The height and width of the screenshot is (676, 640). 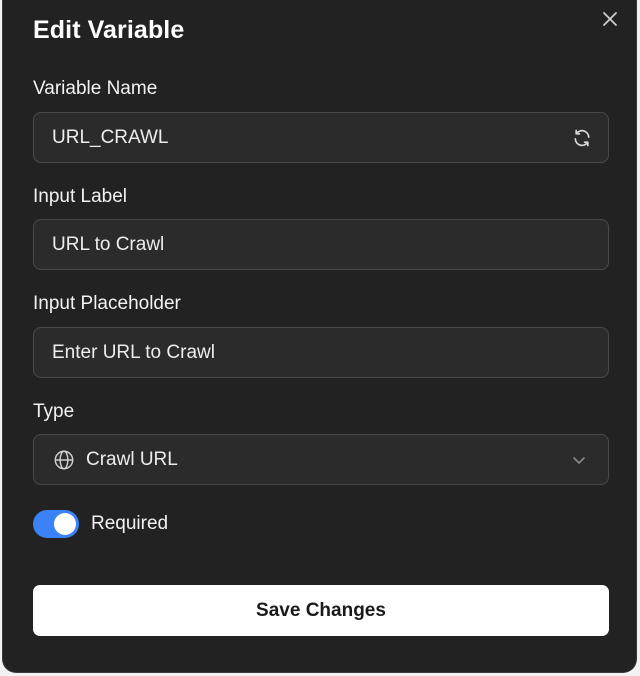 What do you see at coordinates (321, 610) in the screenshot?
I see `save-changes-button: Save Changes` at bounding box center [321, 610].